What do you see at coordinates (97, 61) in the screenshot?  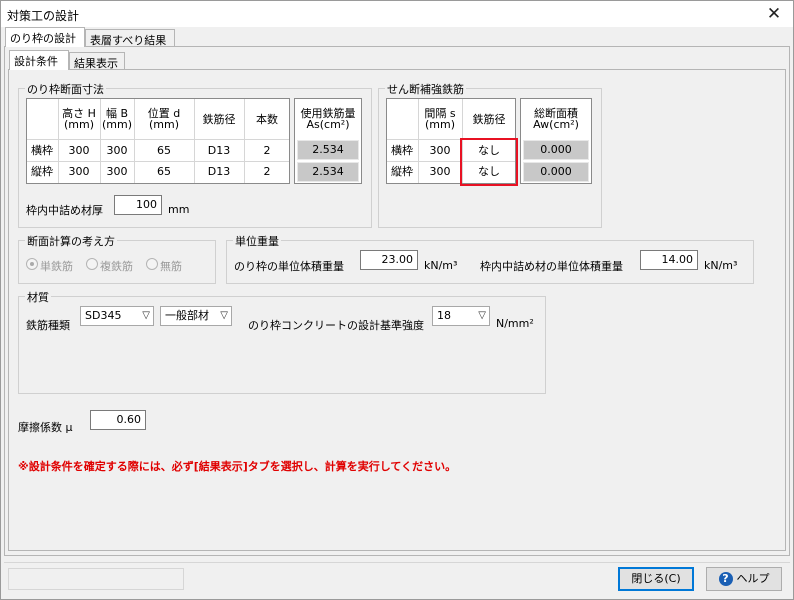 I see `tab-result-display: 結果表示` at bounding box center [97, 61].